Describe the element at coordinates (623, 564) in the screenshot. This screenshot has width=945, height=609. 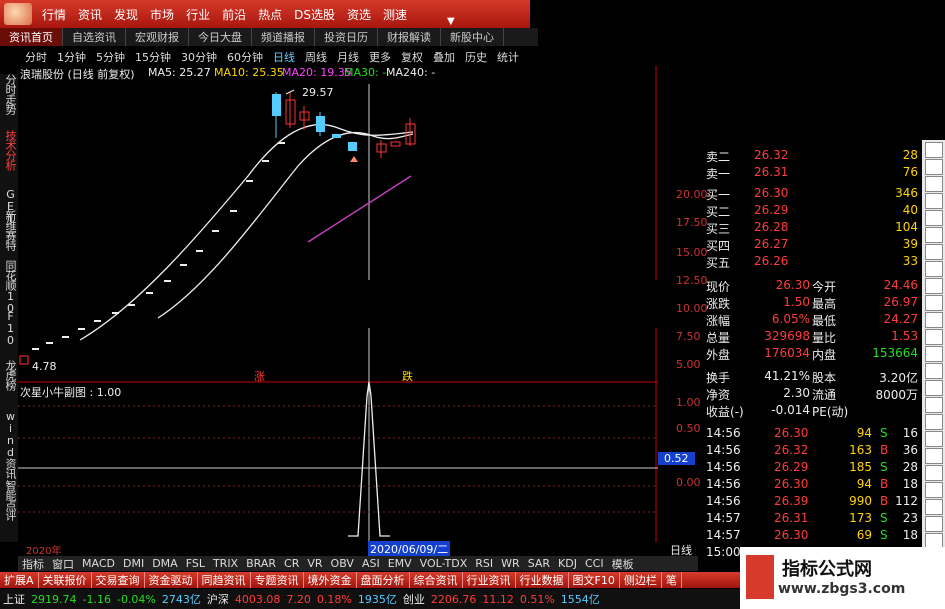
I see `indicator-tab: 模板` at that location.